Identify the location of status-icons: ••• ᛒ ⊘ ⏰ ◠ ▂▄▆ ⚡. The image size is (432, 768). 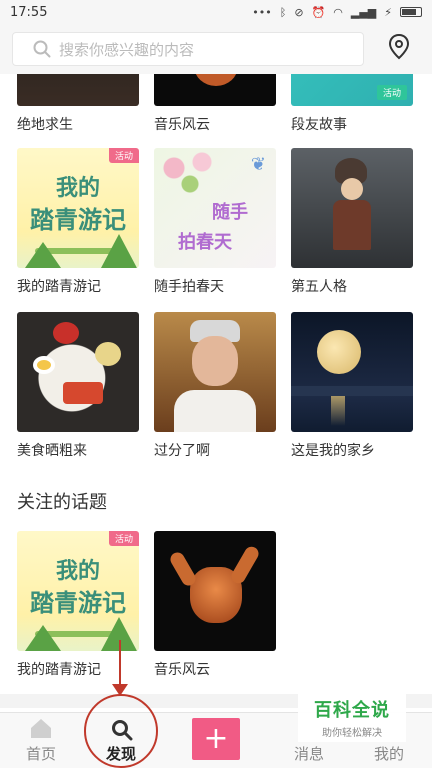
(337, 12).